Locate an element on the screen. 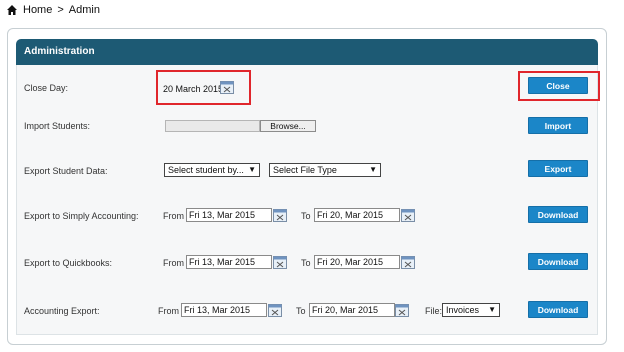 The image size is (624, 352). export-simply-from-label: From is located at coordinates (173, 216).